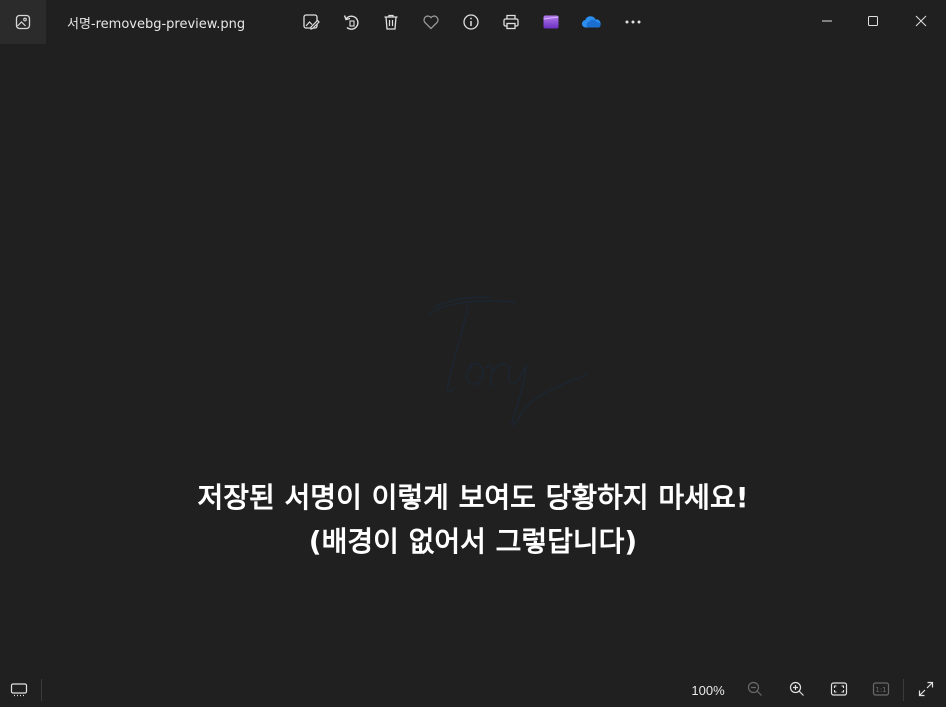 The image size is (946, 707). I want to click on fullscreen-icon, so click(926, 689).